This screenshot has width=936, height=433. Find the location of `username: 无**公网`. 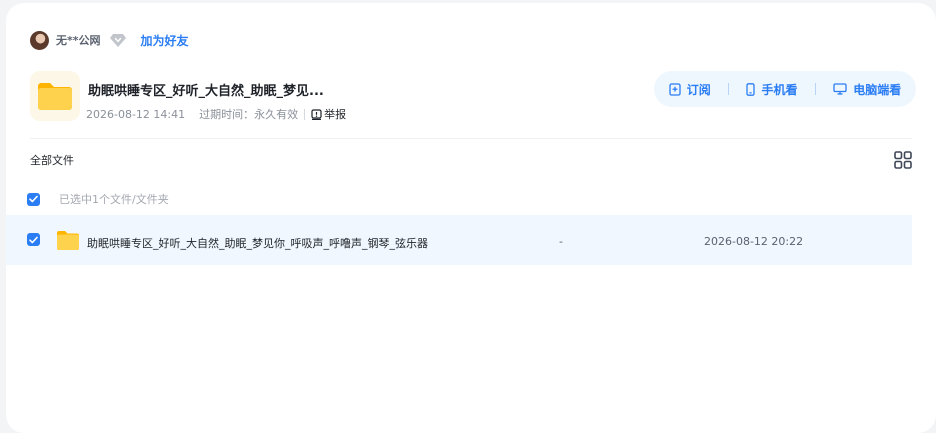

username: 无**公网 is located at coordinates (78, 40).